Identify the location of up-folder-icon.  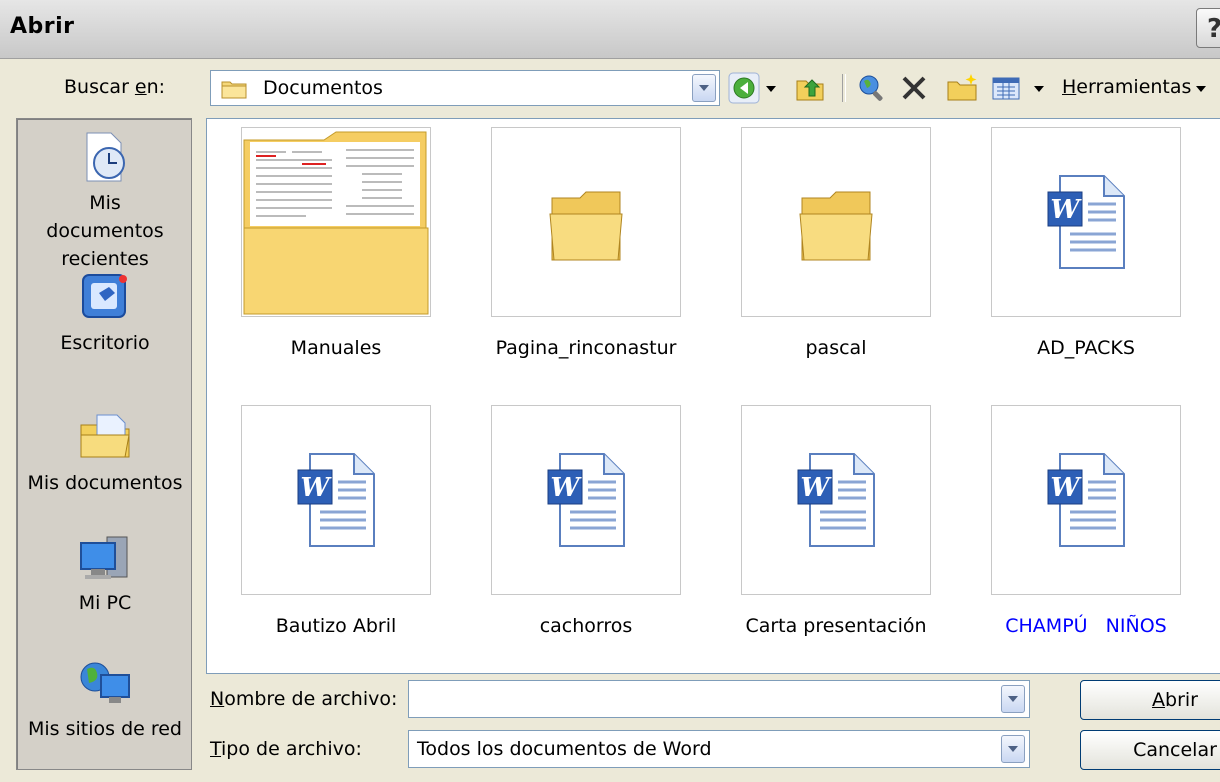
(810, 88).